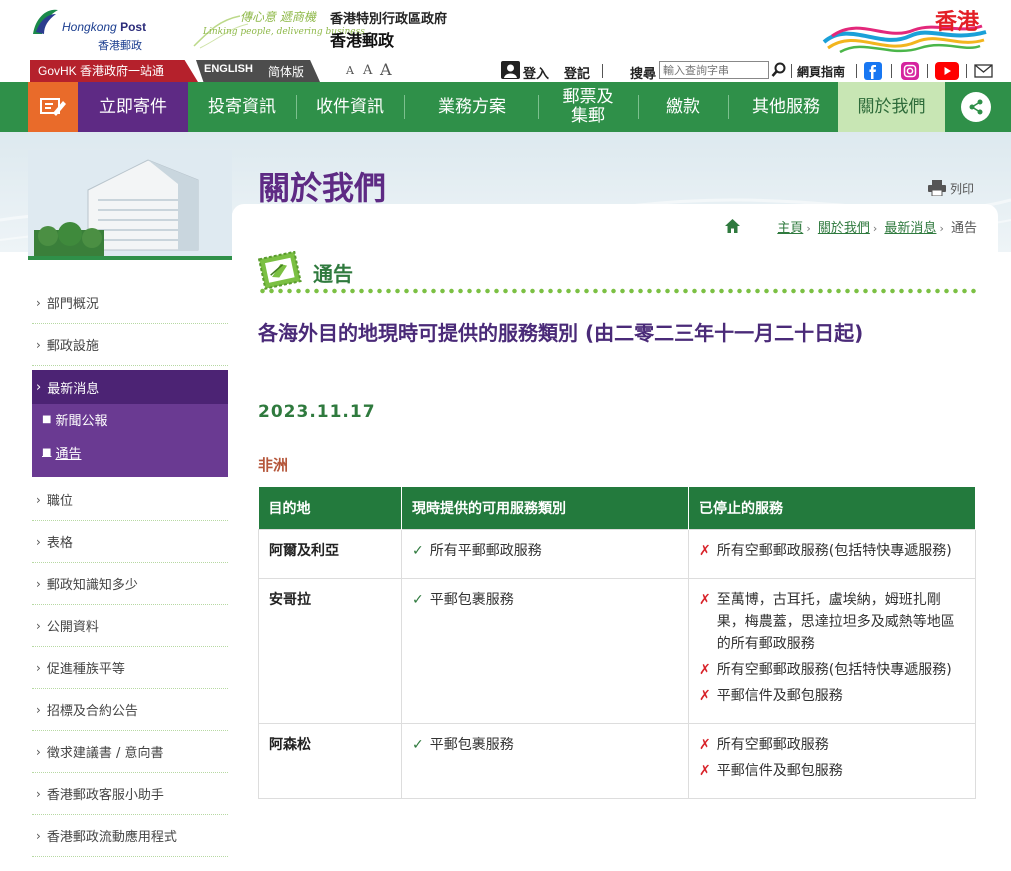 This screenshot has height=871, width=1011. Describe the element at coordinates (130, 710) in the screenshot. I see `sidebar-item-tenders: › 招標及合約公告` at that location.